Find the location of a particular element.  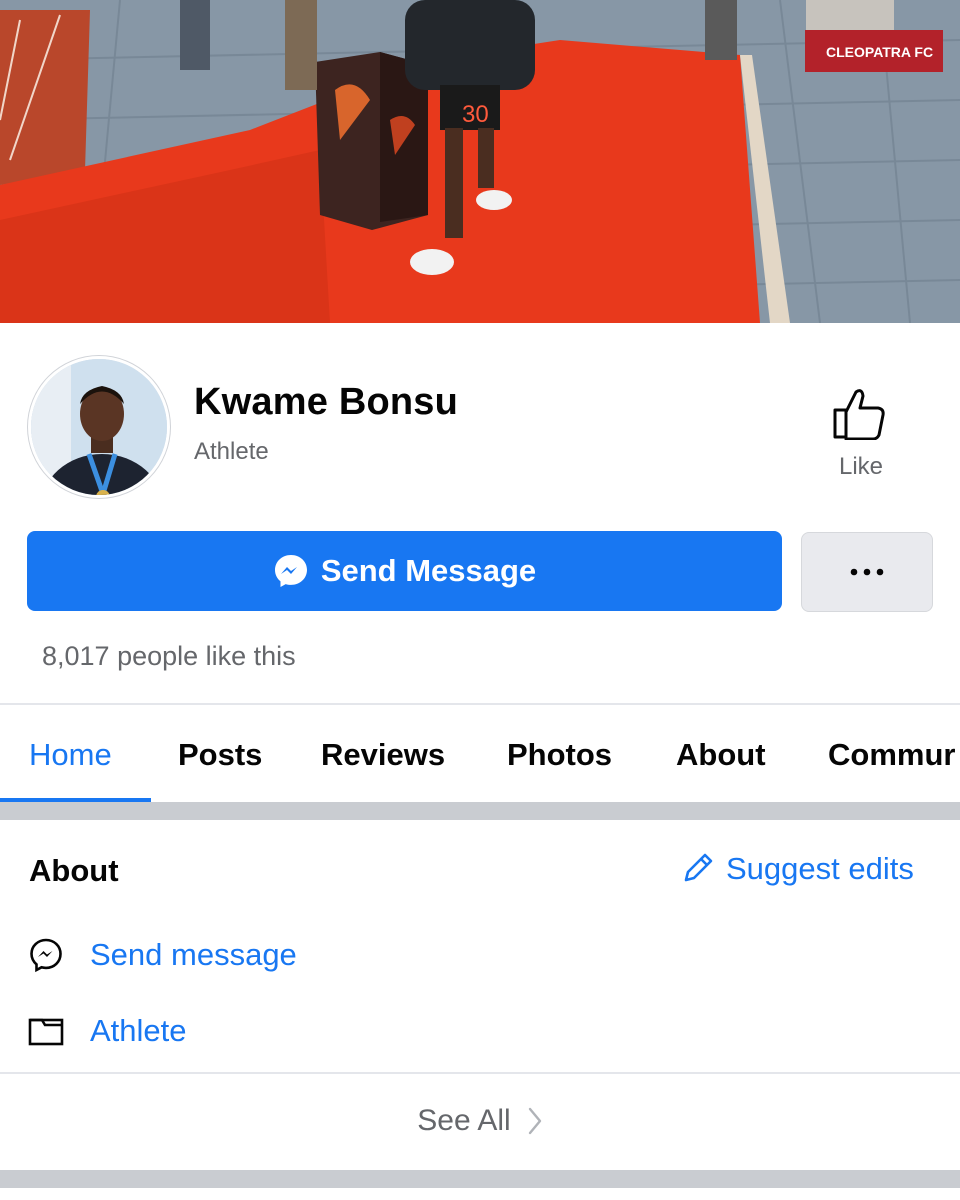

jersey-number: 30 is located at coordinates (475, 114).